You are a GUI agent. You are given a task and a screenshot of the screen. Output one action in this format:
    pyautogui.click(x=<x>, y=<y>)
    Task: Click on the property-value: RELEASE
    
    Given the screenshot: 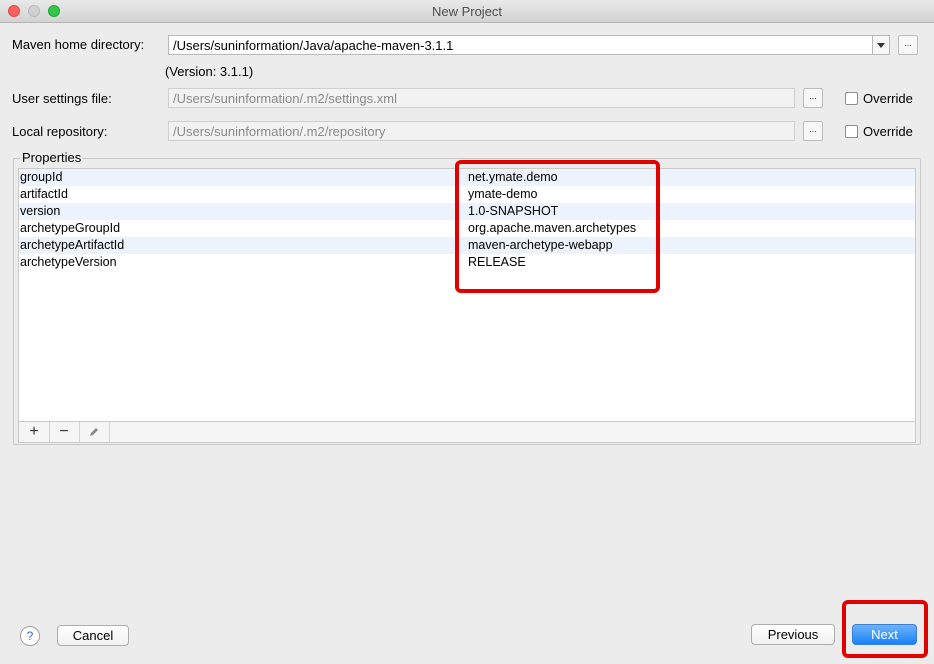 What is the action you would take?
    pyautogui.click(x=497, y=262)
    